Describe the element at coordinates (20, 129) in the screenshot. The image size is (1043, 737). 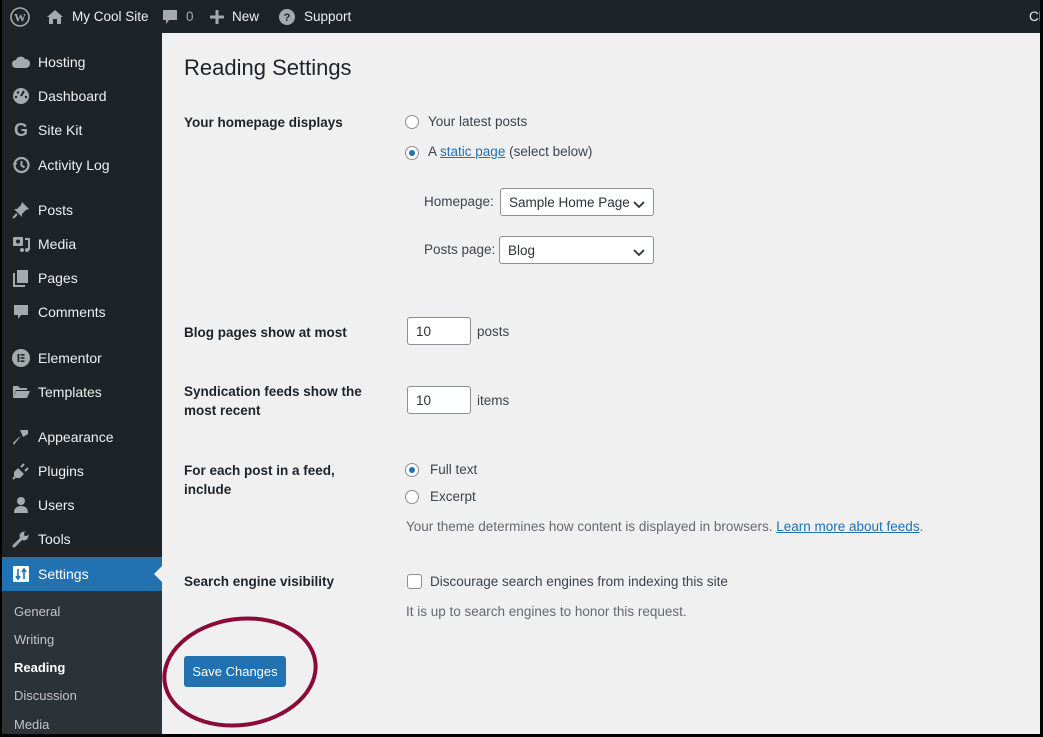
I see `google-g-icon: G` at that location.